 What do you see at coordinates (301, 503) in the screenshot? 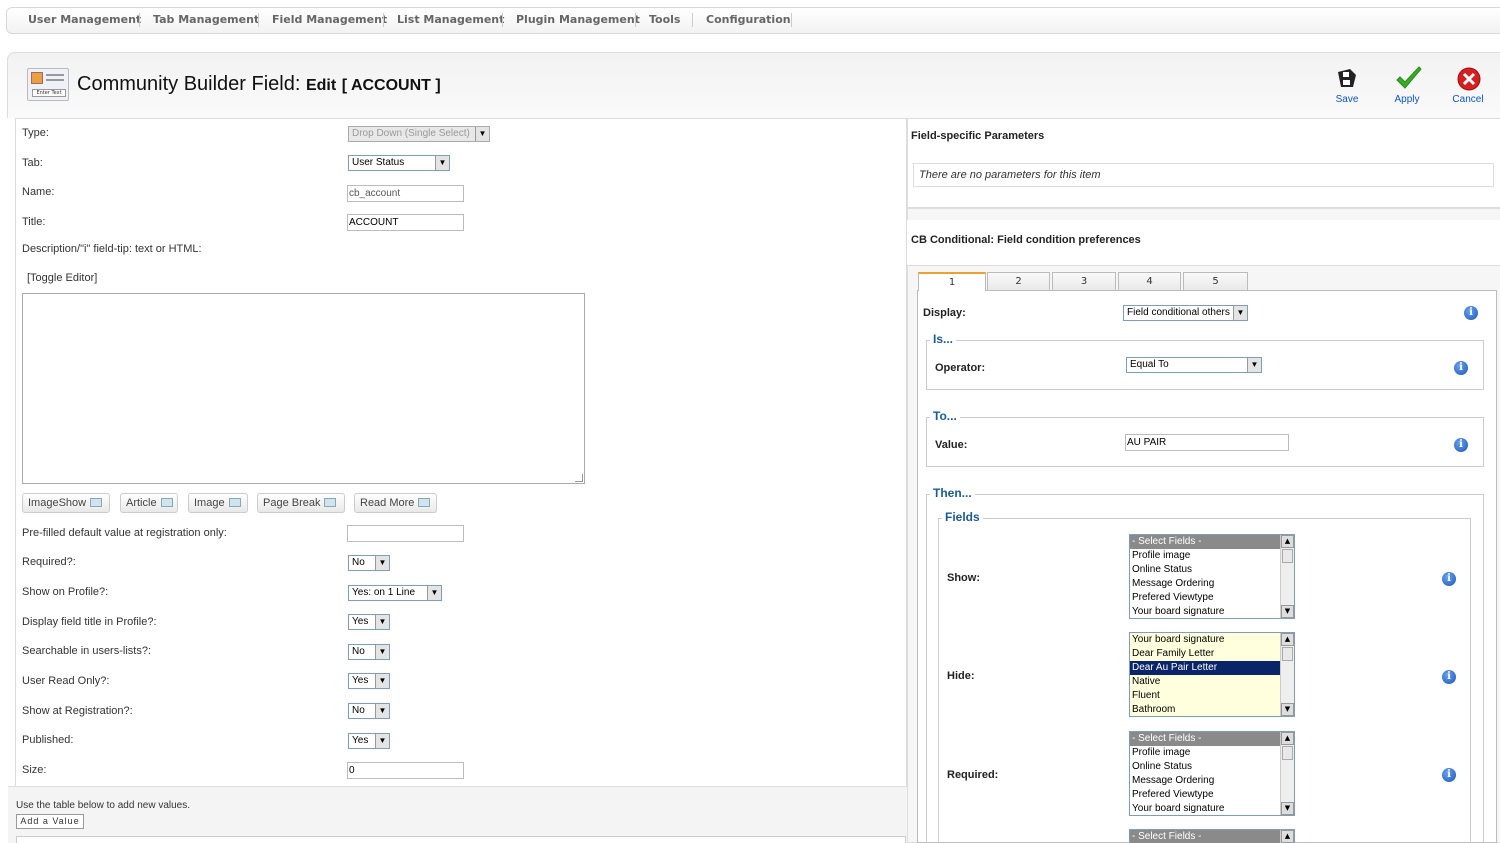
I see `page-break-button: Page Break` at bounding box center [301, 503].